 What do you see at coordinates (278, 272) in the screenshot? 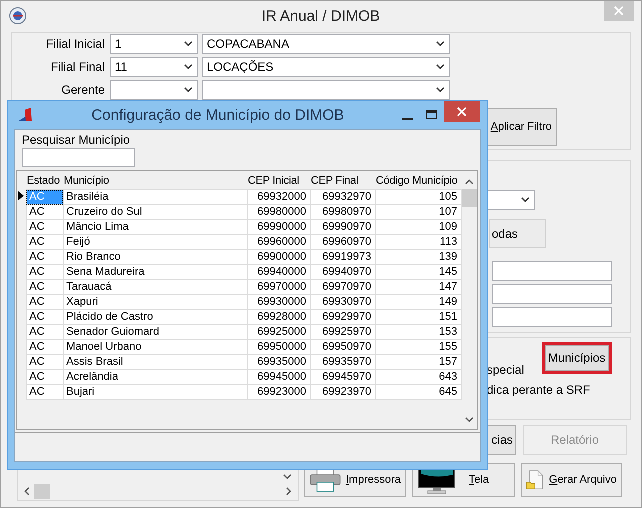
I see `table-cell: 69940000` at bounding box center [278, 272].